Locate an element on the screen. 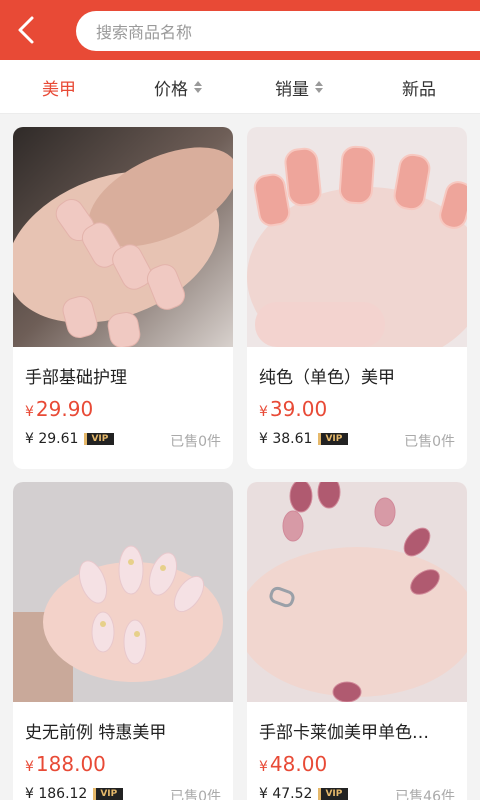  product-price: ¥39.00 is located at coordinates (293, 409).